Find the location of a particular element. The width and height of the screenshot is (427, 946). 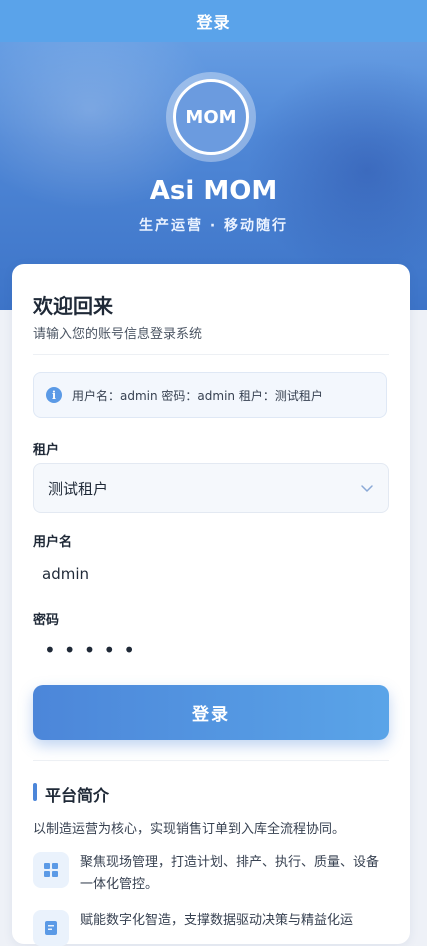

intro-description: 以制造运营为核心，实现销售订单到入库全流程协同。 is located at coordinates (189, 829).